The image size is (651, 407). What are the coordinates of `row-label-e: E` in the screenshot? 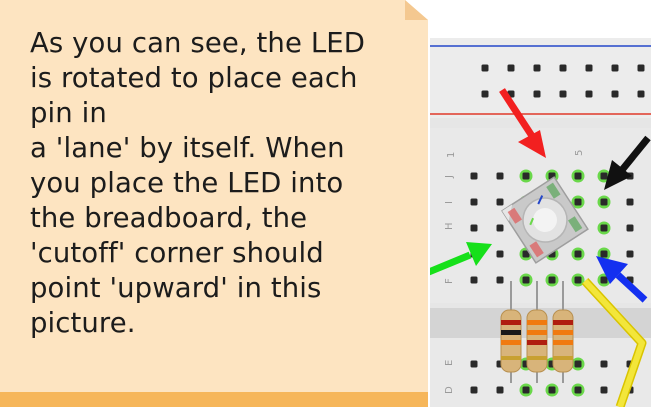 It's located at (449, 363).